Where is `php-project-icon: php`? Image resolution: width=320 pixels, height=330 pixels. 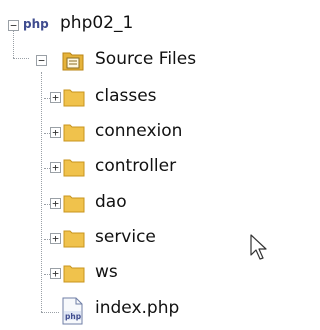 php-project-icon: php is located at coordinates (36, 26).